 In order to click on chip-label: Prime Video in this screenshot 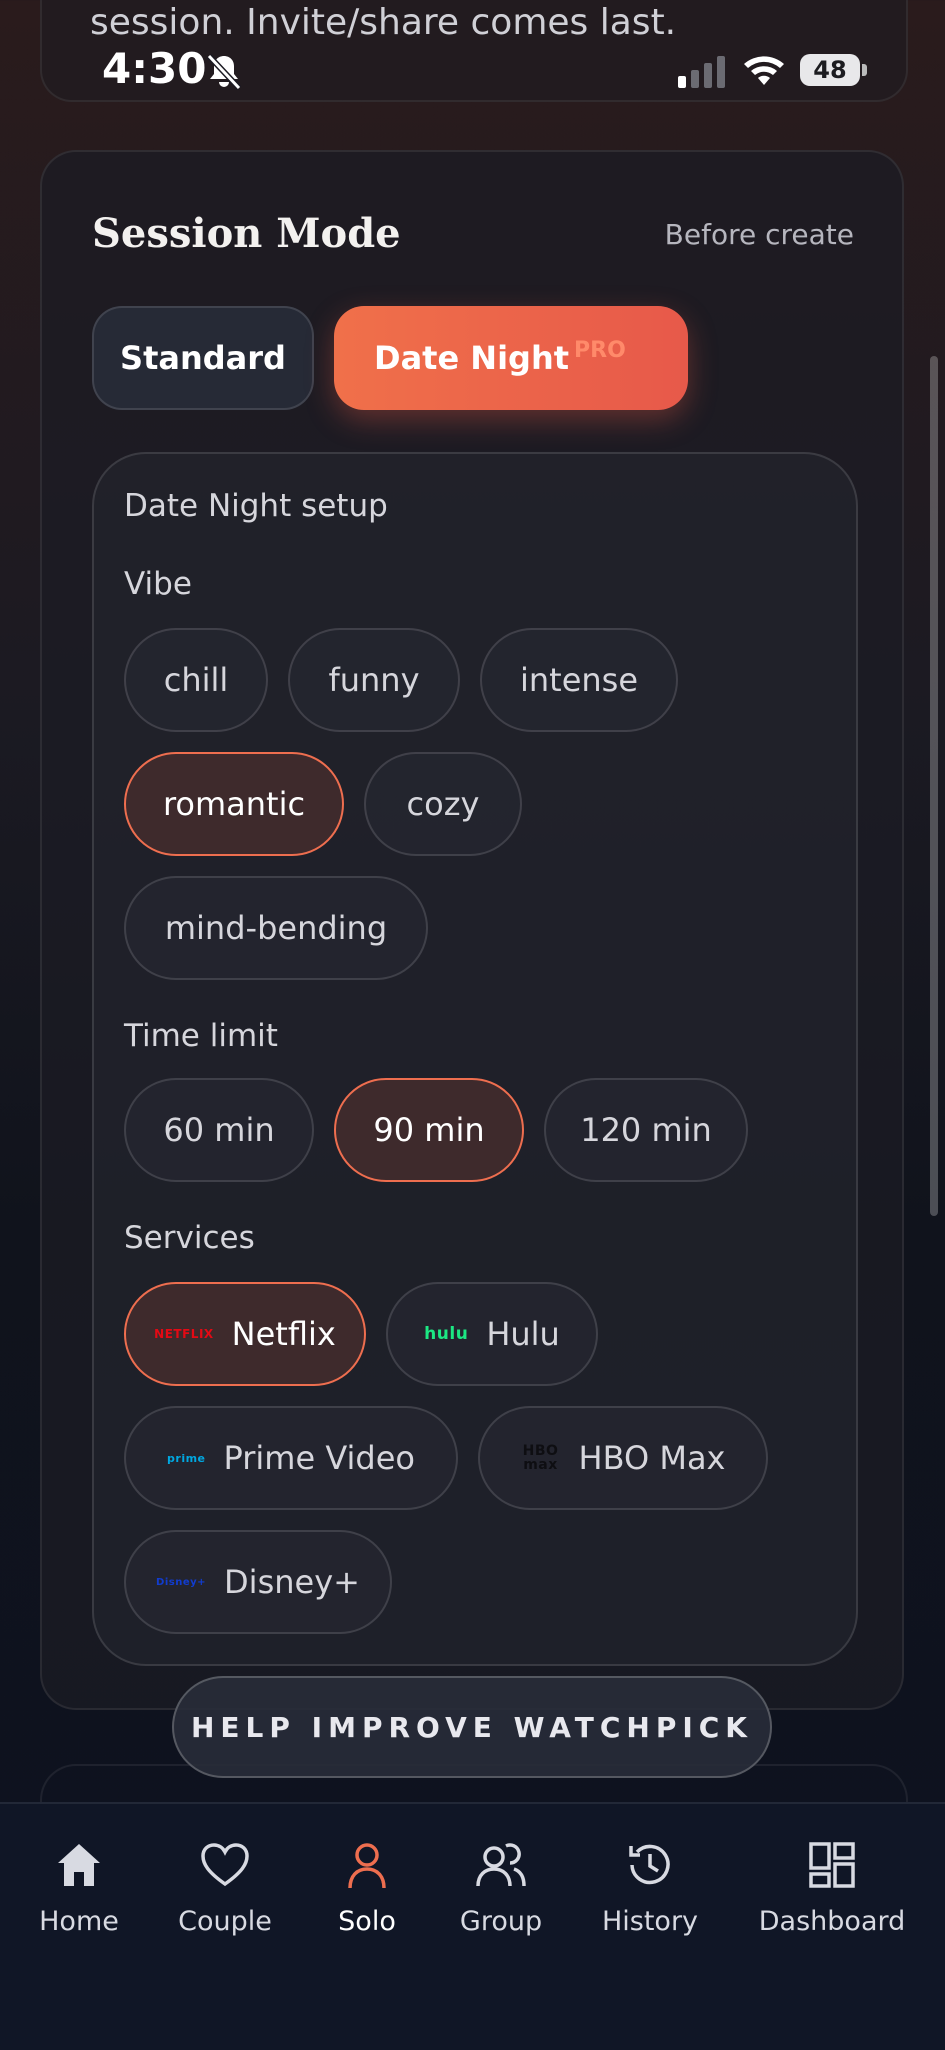, I will do `click(319, 1458)`.